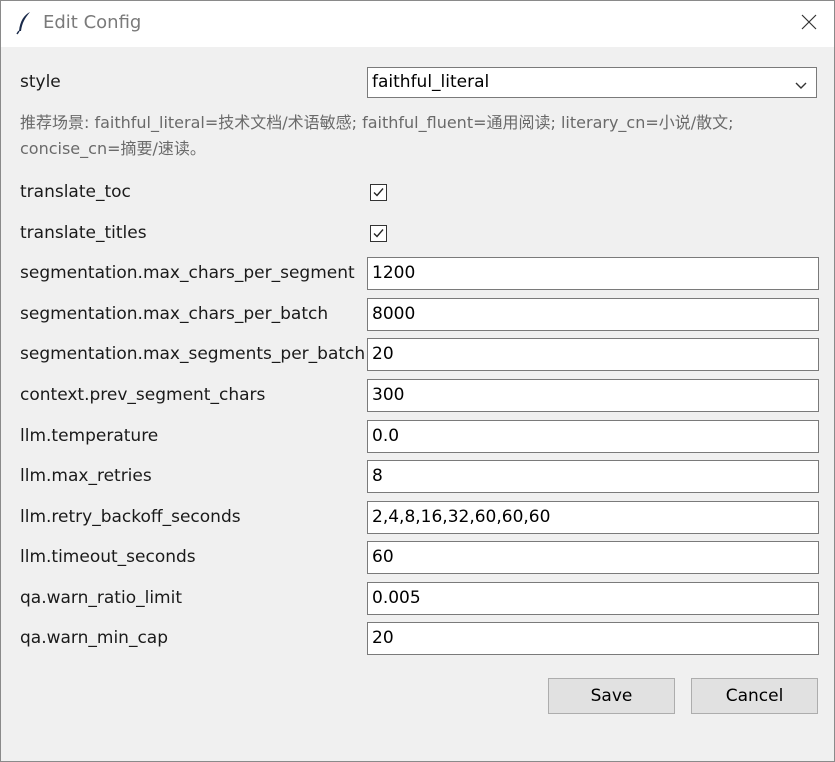  I want to click on field-label: llm.temperature, so click(89, 436).